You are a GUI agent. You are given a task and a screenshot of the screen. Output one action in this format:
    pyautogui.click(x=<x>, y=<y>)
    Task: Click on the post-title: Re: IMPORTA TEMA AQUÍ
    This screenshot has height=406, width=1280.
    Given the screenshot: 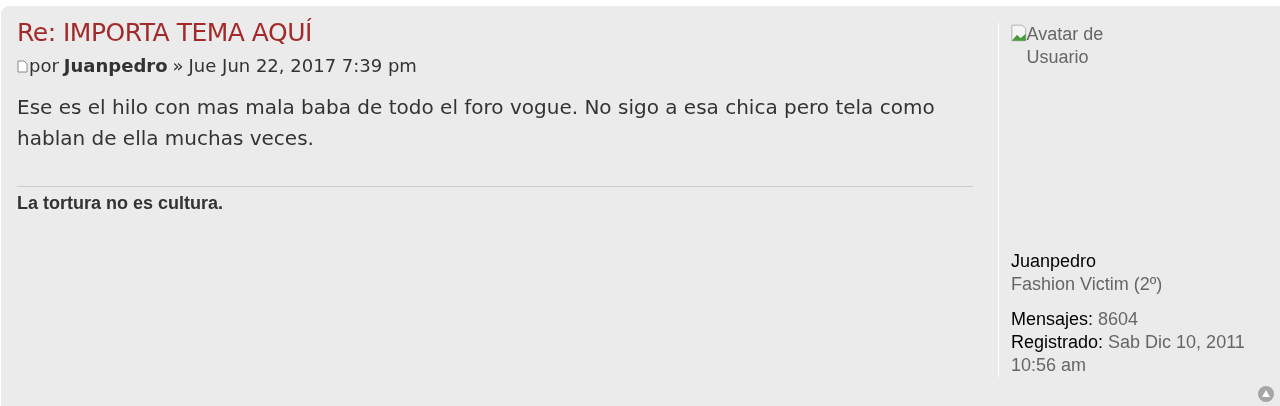 What is the action you would take?
    pyautogui.click(x=495, y=33)
    